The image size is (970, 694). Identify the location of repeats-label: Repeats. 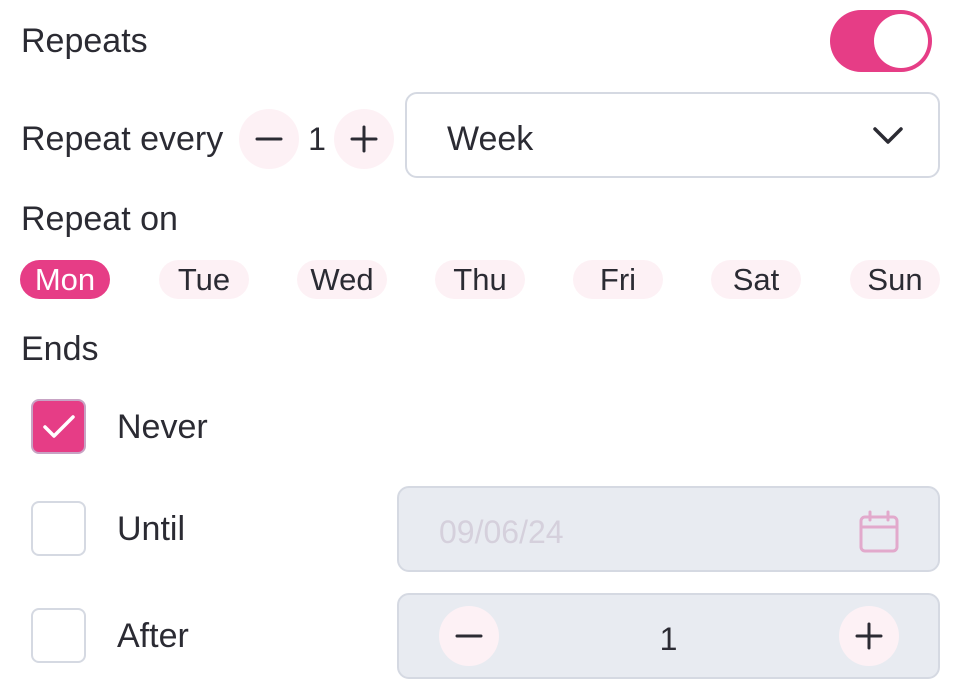
(84, 41).